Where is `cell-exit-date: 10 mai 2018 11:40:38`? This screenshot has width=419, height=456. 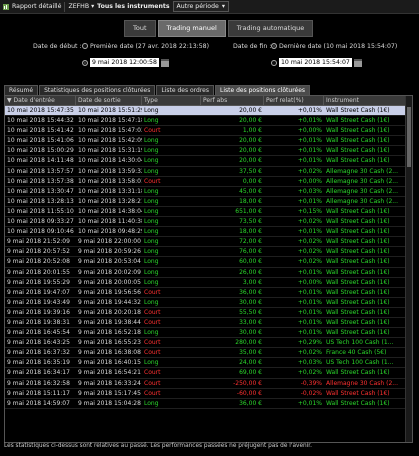 cell-exit-date: 10 mai 2018 11:40:38 is located at coordinates (110, 222).